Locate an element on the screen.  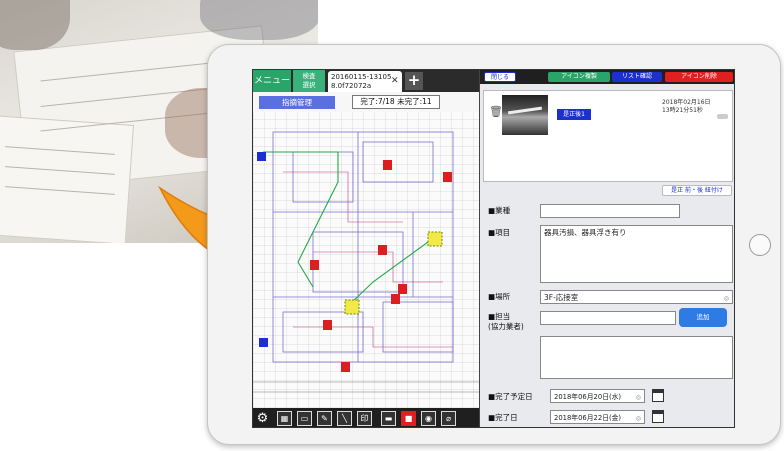
color-swatch-icon: ■ is located at coordinates (408, 418).